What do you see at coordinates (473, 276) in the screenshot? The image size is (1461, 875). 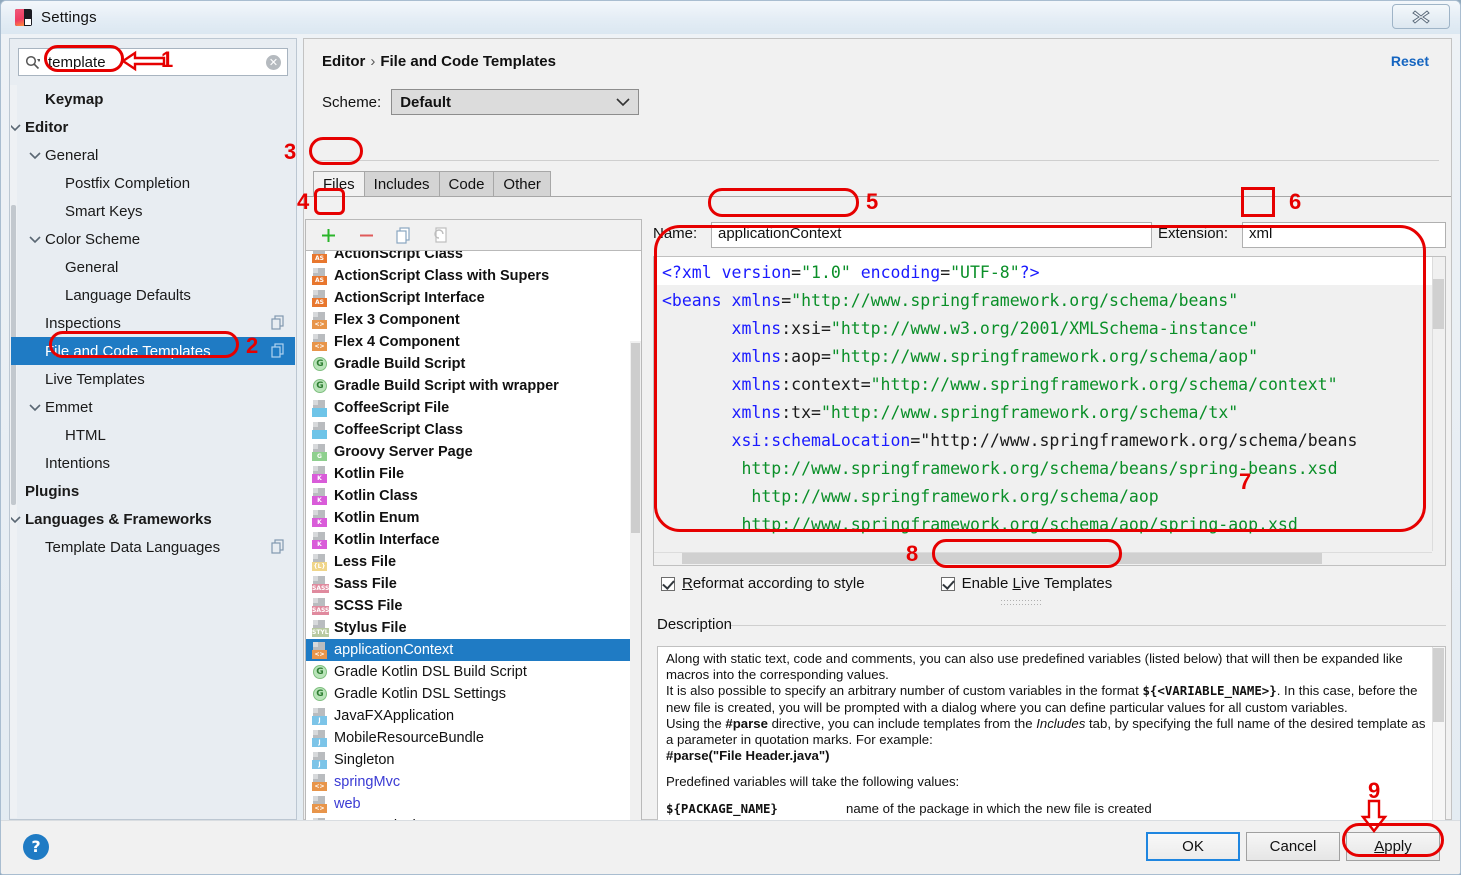 I see `list-item: AS ActionScript Class with Supers` at bounding box center [473, 276].